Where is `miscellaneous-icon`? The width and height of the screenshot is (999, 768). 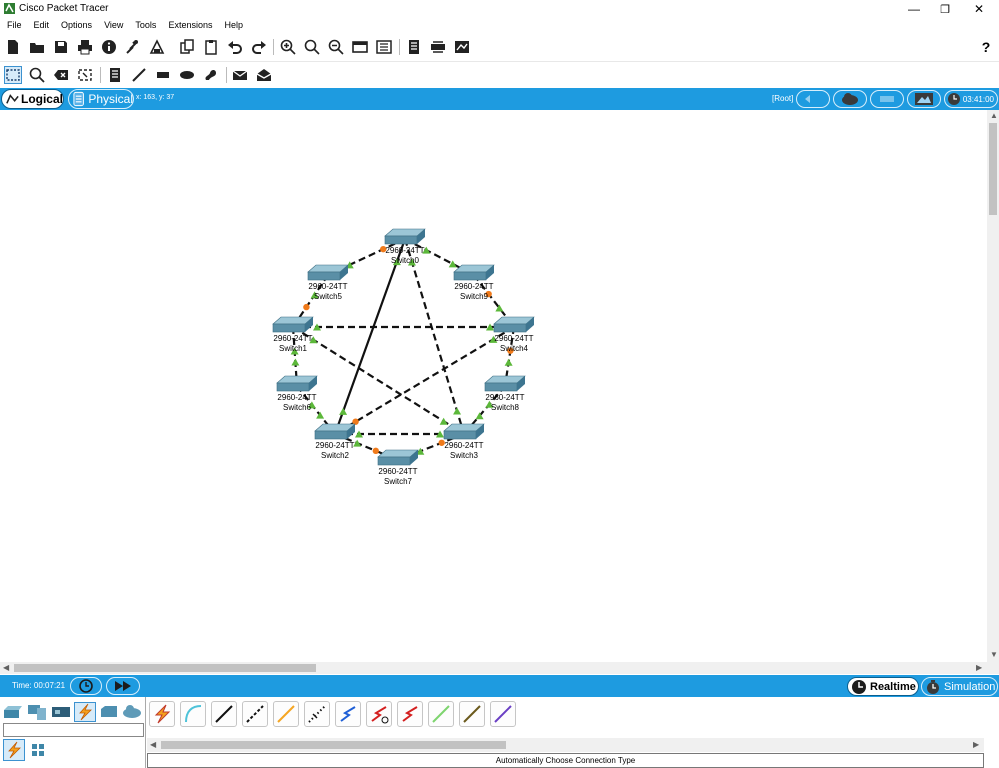
miscellaneous-icon is located at coordinates (109, 712).